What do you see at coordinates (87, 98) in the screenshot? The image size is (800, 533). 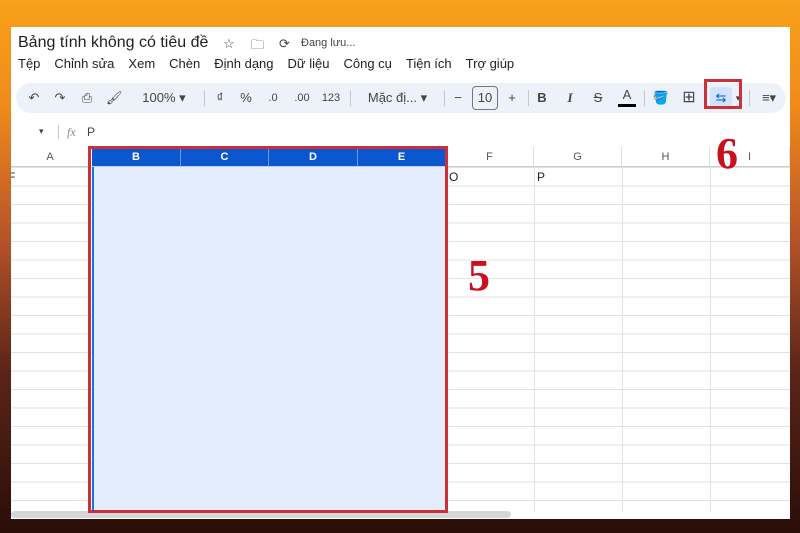 I see `print-icon: ⎙` at bounding box center [87, 98].